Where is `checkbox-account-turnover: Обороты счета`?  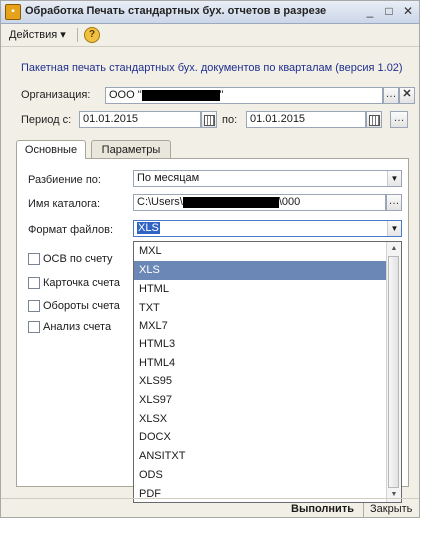
checkbox-account-turnover: Обороты счета is located at coordinates (74, 306).